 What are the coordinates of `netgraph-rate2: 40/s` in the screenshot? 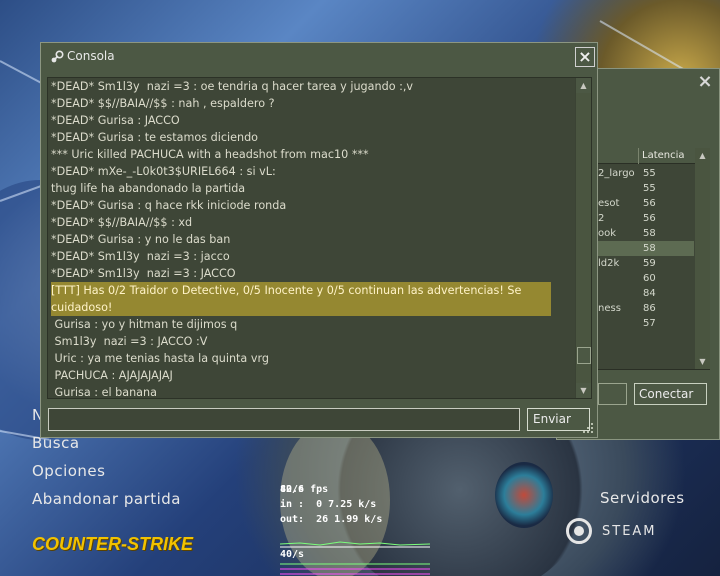 It's located at (292, 554).